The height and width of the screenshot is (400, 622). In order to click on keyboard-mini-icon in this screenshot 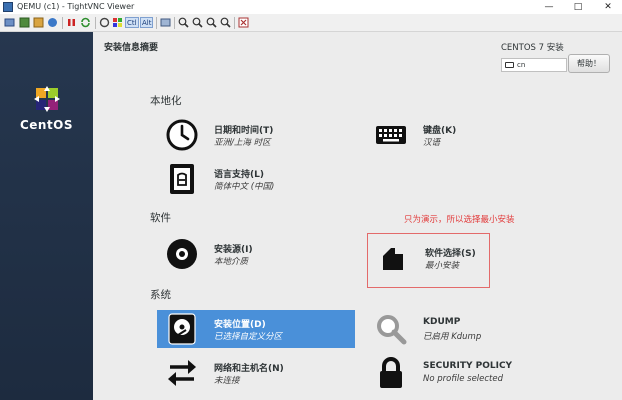, I will do `click(509, 65)`.